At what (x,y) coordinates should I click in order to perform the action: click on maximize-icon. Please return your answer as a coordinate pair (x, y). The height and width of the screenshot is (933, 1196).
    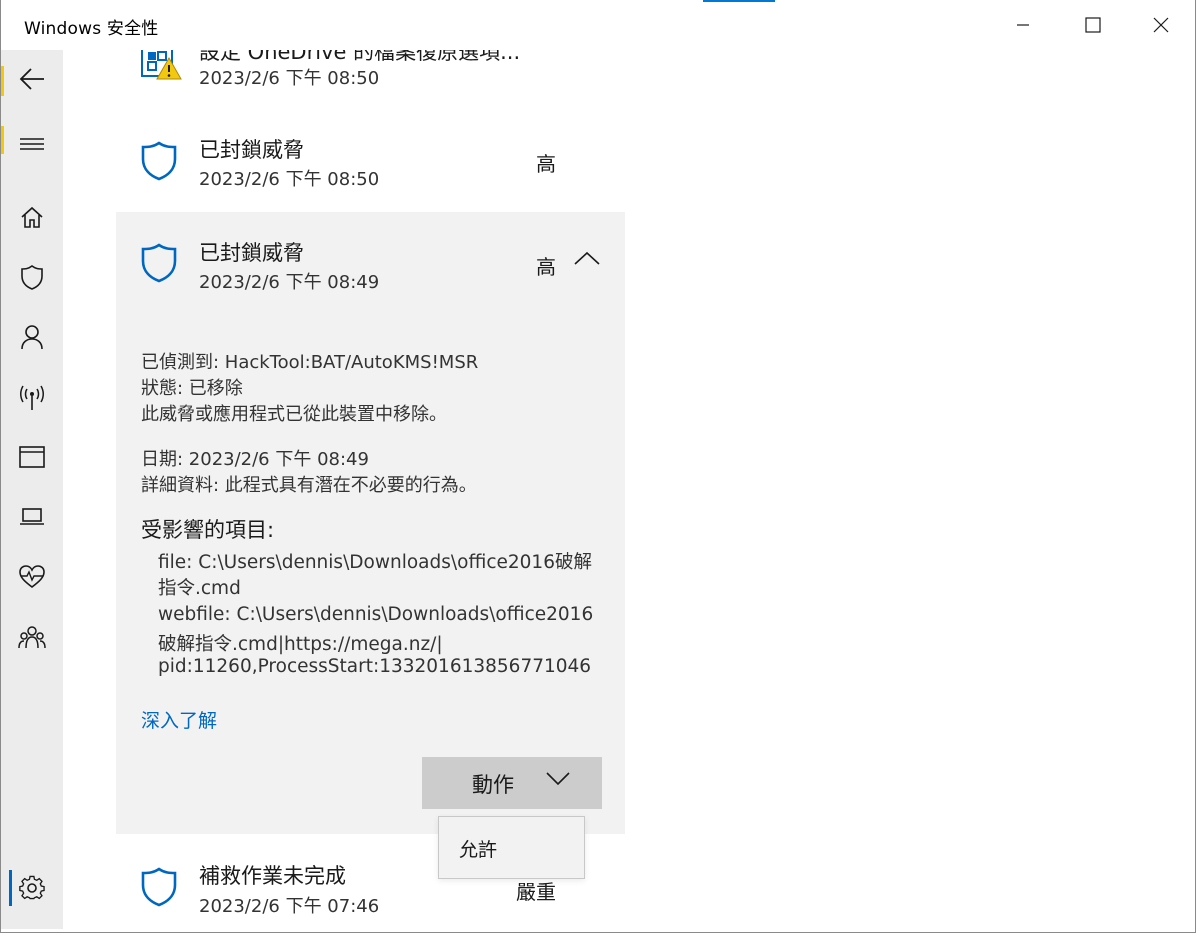
    Looking at the image, I should click on (1093, 25).